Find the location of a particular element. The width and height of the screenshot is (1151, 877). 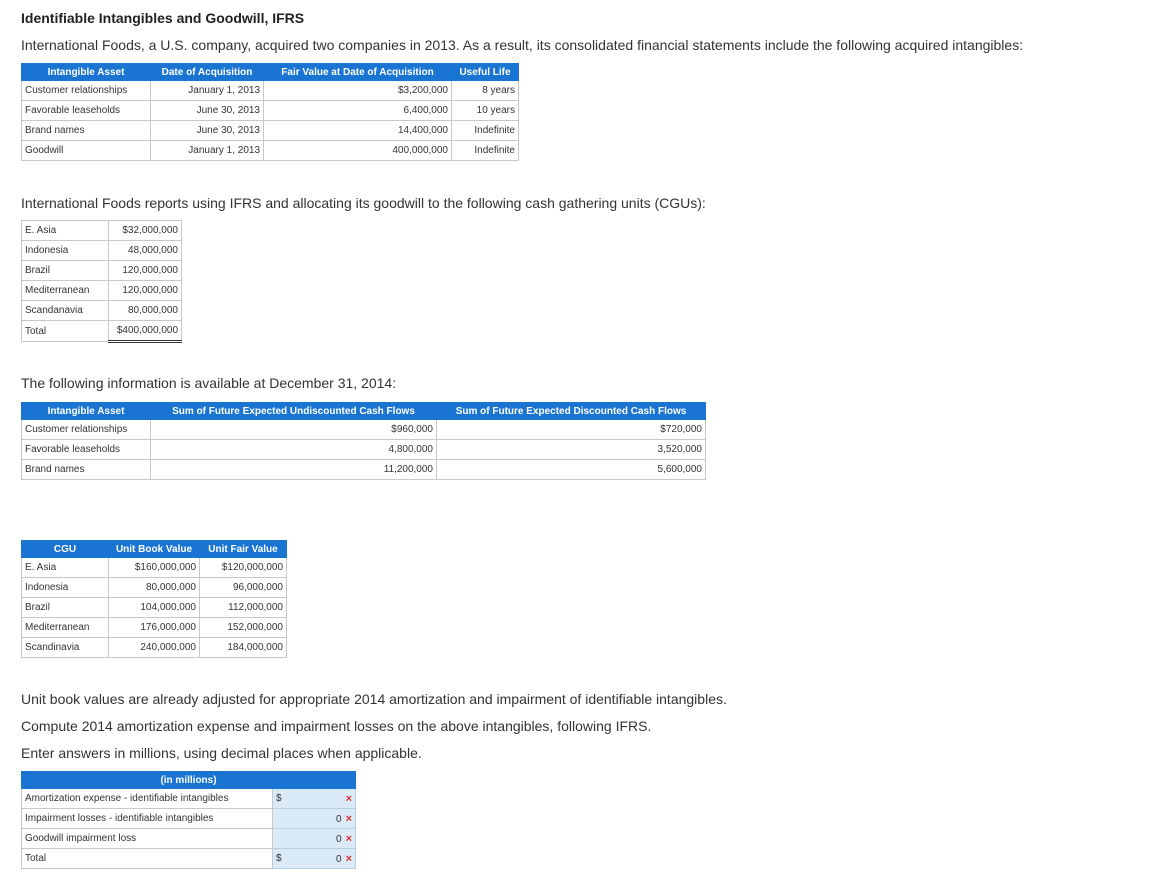

total-row: Total $400,000,000 is located at coordinates (101, 331).